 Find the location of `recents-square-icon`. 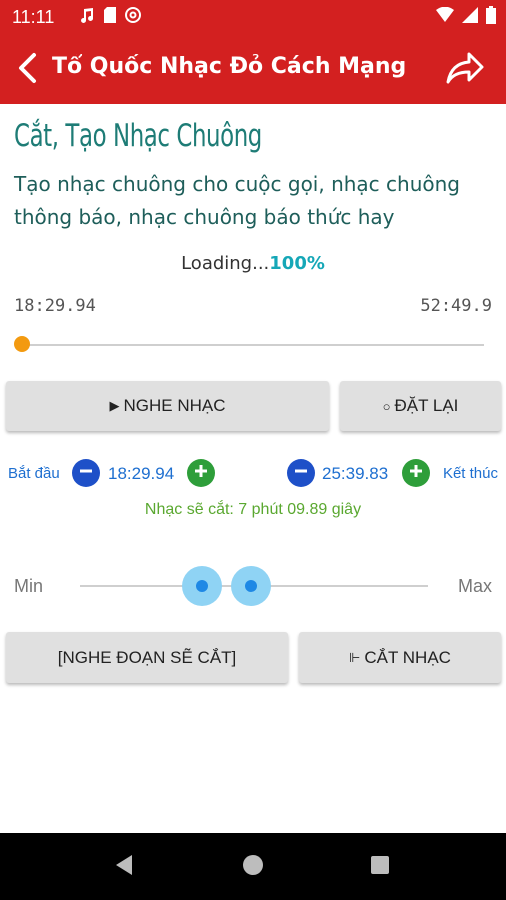

recents-square-icon is located at coordinates (380, 867).